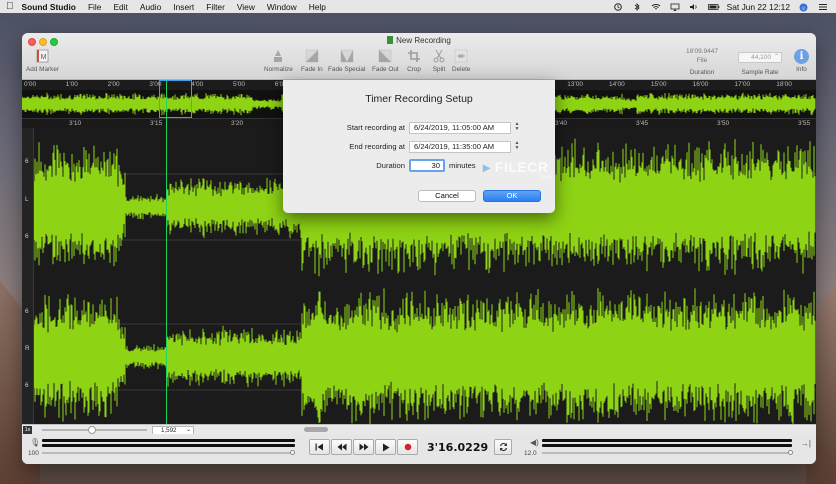 The width and height of the screenshot is (836, 484). I want to click on playback-timecode: 3'16.0229, so click(458, 447).